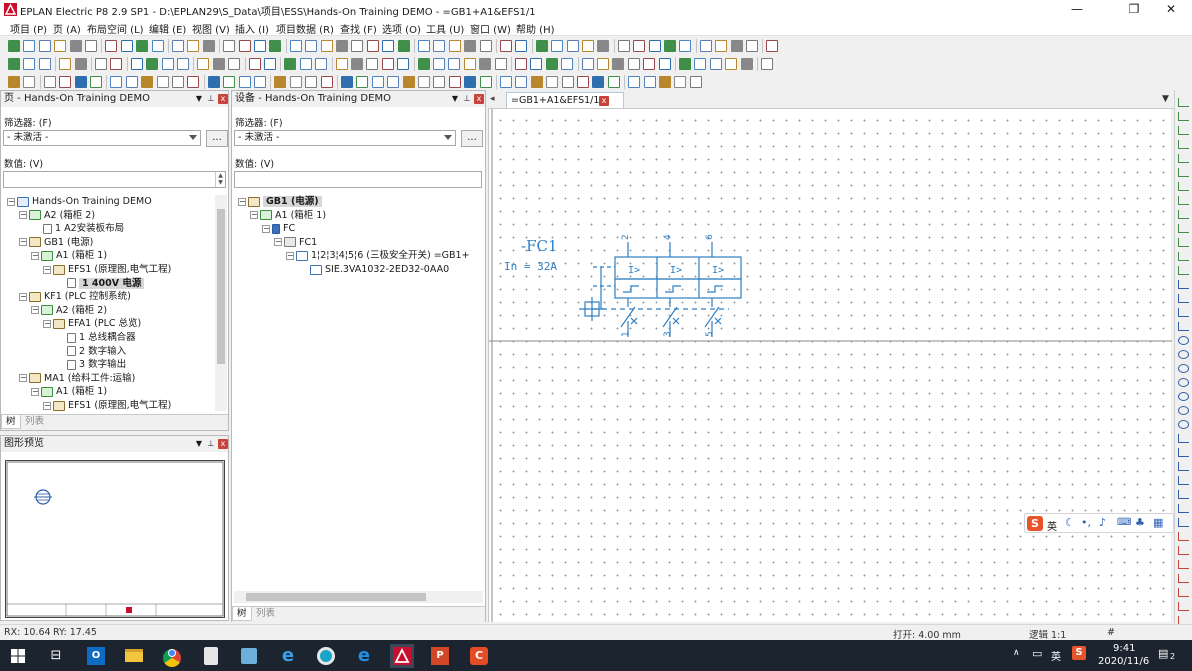  What do you see at coordinates (34, 422) in the screenshot?
I see `tab-list: 列表` at bounding box center [34, 422].